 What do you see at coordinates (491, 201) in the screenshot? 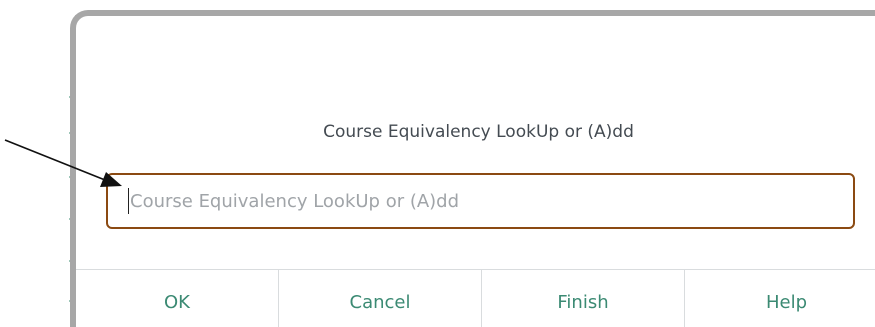
I see `lookup-input` at bounding box center [491, 201].